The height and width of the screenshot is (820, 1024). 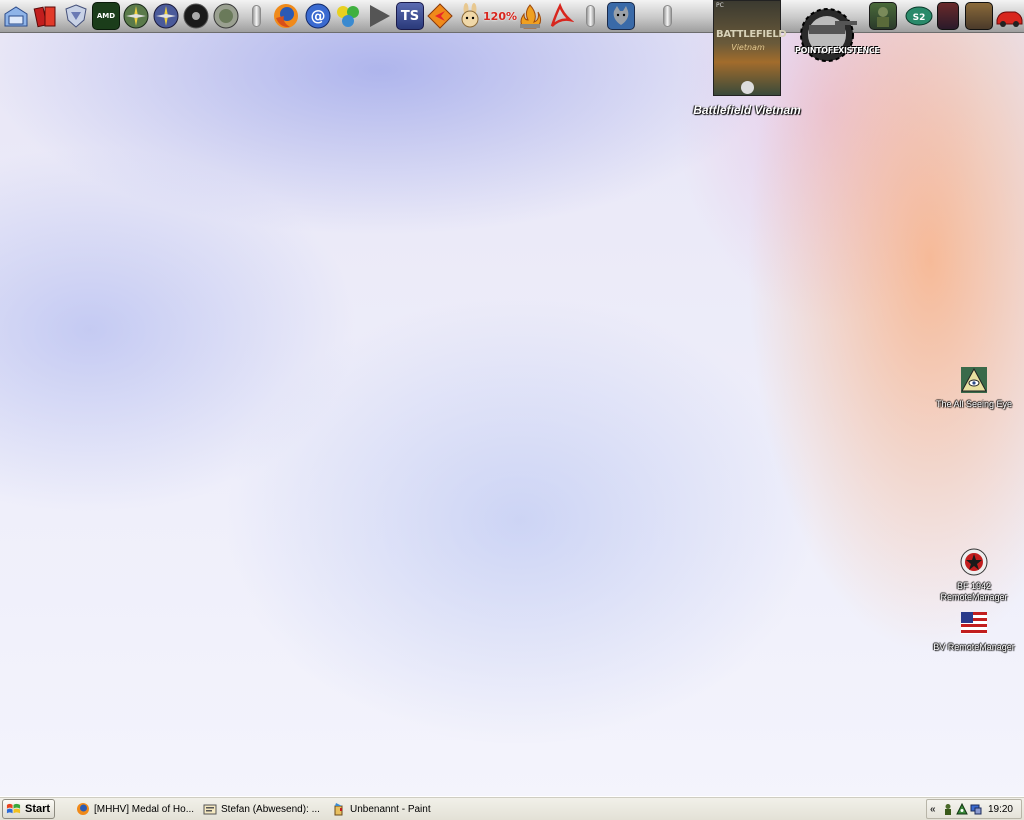 What do you see at coordinates (1009, 16) in the screenshot?
I see `red-car-icon` at bounding box center [1009, 16].